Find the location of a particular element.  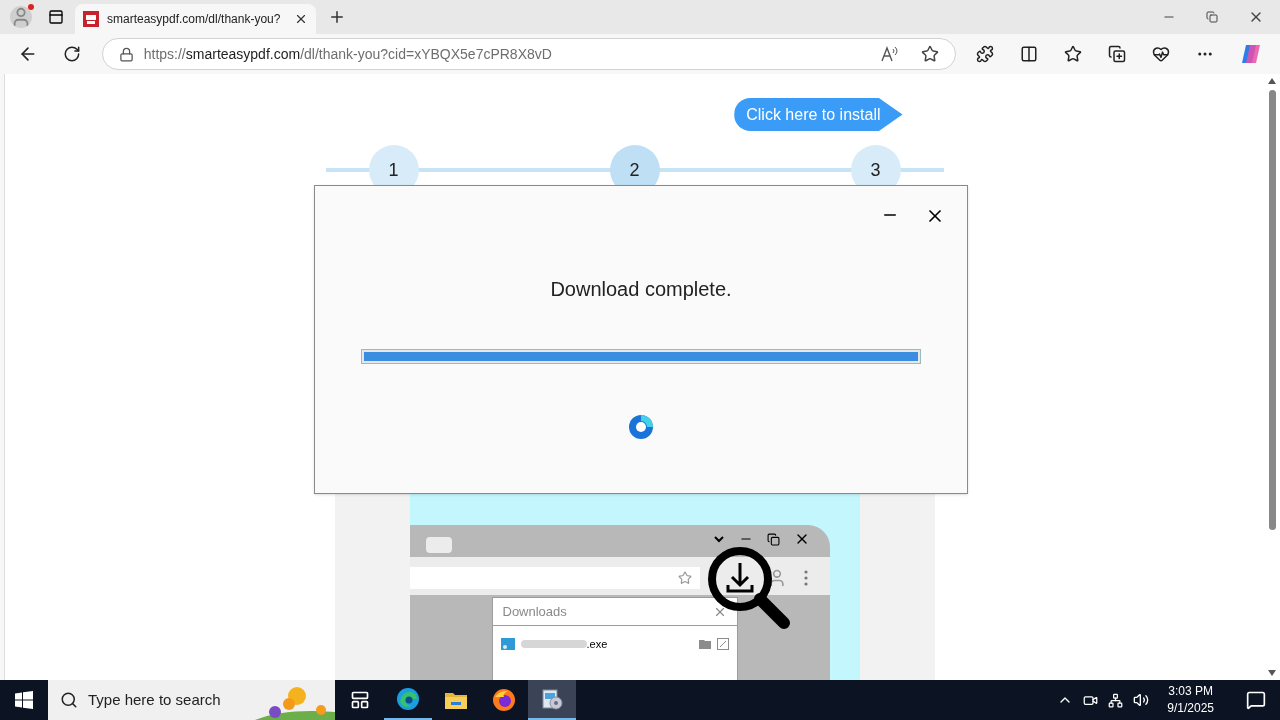

clock: 3:03 PM 9/1/2025 is located at coordinates (1190, 700).